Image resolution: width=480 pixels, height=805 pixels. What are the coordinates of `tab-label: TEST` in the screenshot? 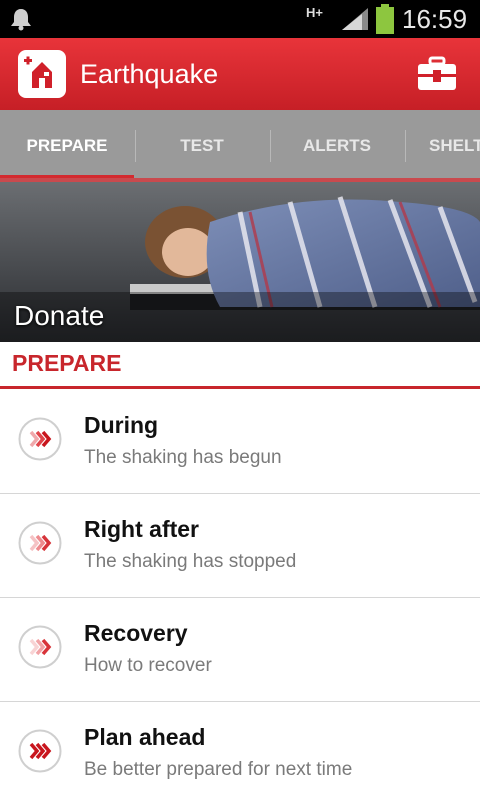 It's located at (202, 145).